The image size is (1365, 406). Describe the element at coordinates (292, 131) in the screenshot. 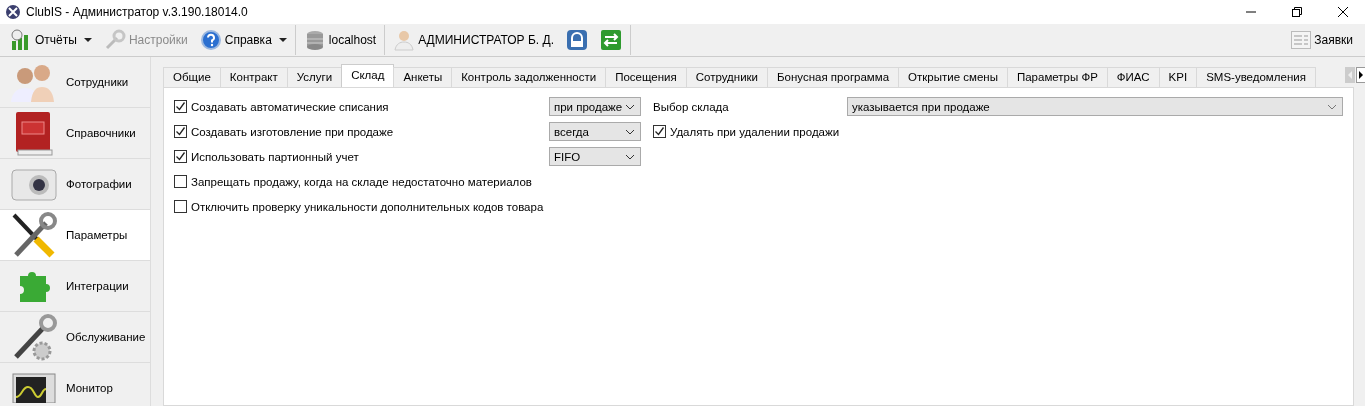

I see `checkbox-label: Создавать изготовление при продаже` at that location.